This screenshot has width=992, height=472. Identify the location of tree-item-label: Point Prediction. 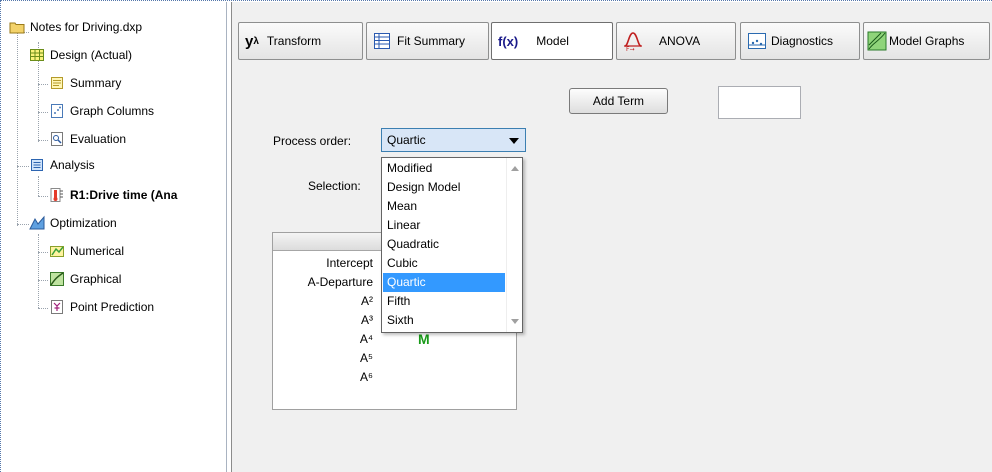
(112, 307).